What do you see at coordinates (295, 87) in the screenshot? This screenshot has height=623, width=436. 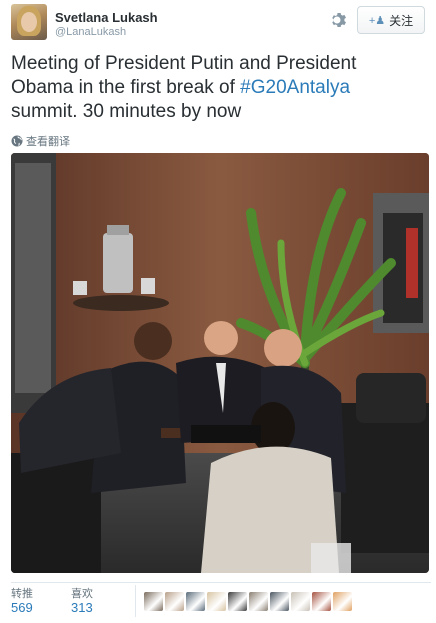 I see `hashtag-link: #G20Antalya` at bounding box center [295, 87].